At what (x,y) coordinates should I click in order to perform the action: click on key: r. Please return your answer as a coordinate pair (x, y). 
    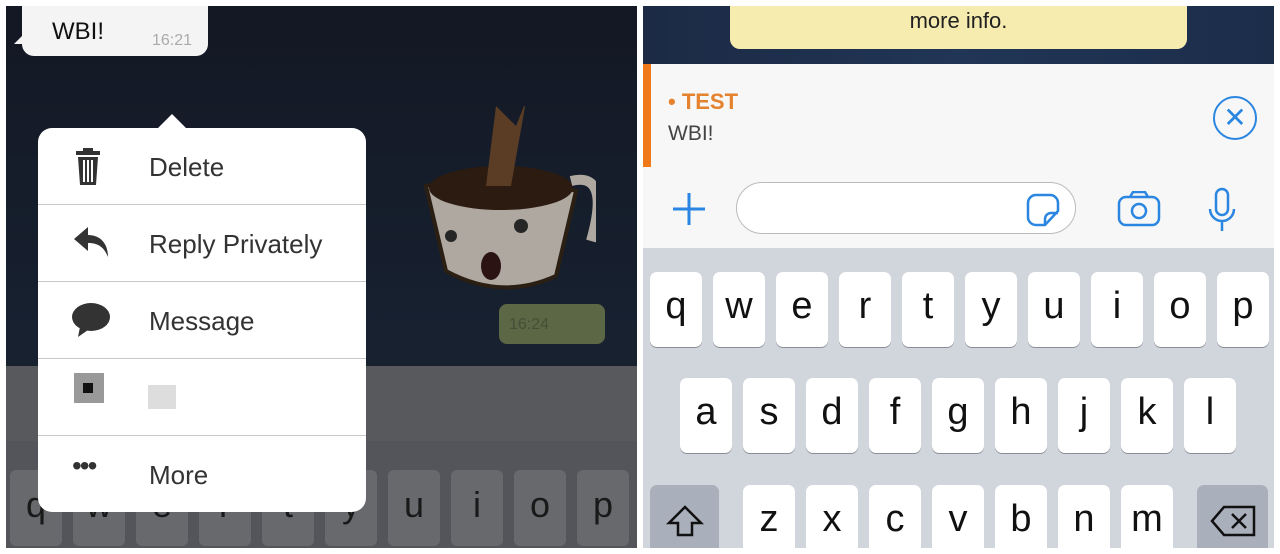
    Looking at the image, I should click on (865, 309).